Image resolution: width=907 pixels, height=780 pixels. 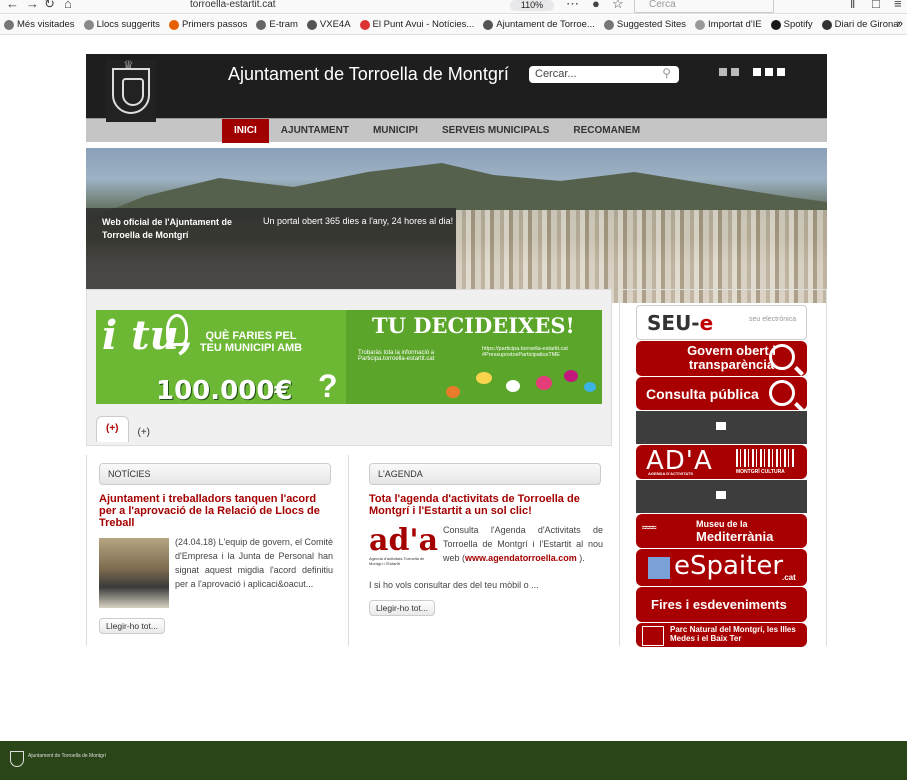 What do you see at coordinates (721, 358) in the screenshot?
I see `govern-obert-button: Govern obert i transparència` at bounding box center [721, 358].